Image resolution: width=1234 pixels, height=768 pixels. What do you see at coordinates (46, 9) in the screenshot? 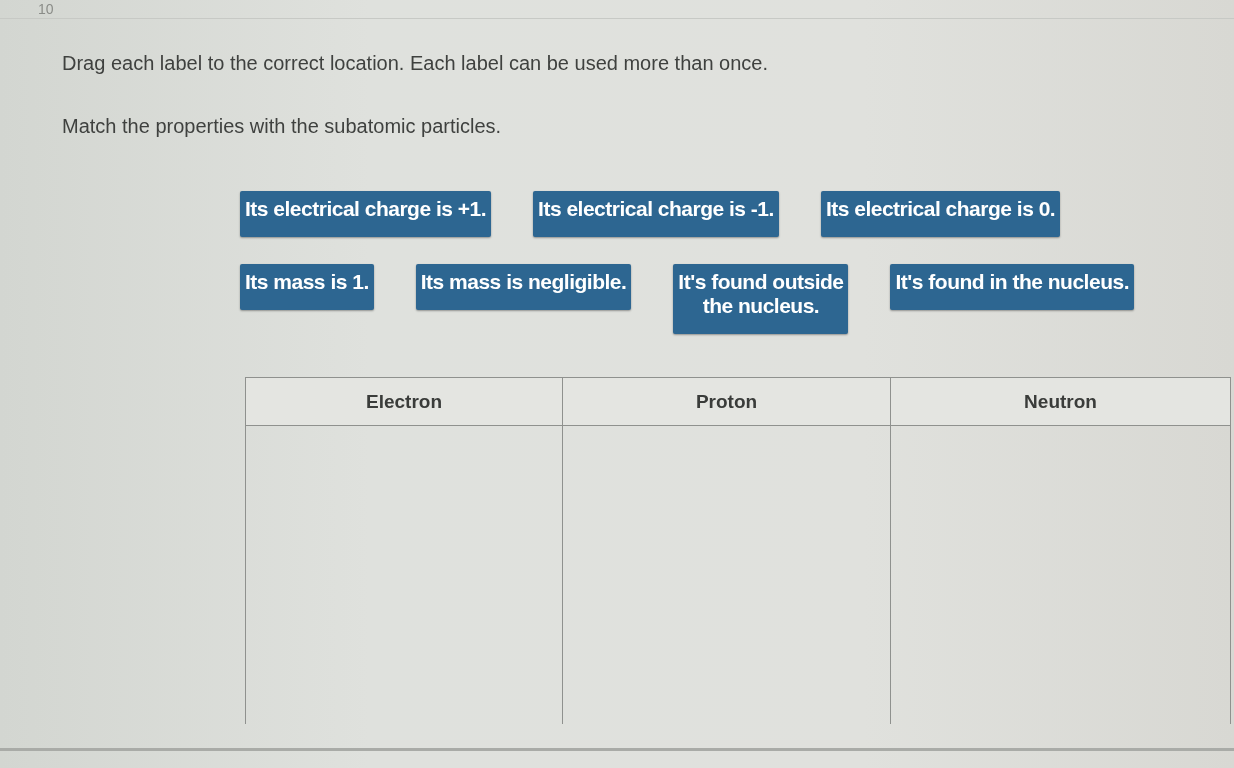
I see `question-number: 10` at bounding box center [46, 9].